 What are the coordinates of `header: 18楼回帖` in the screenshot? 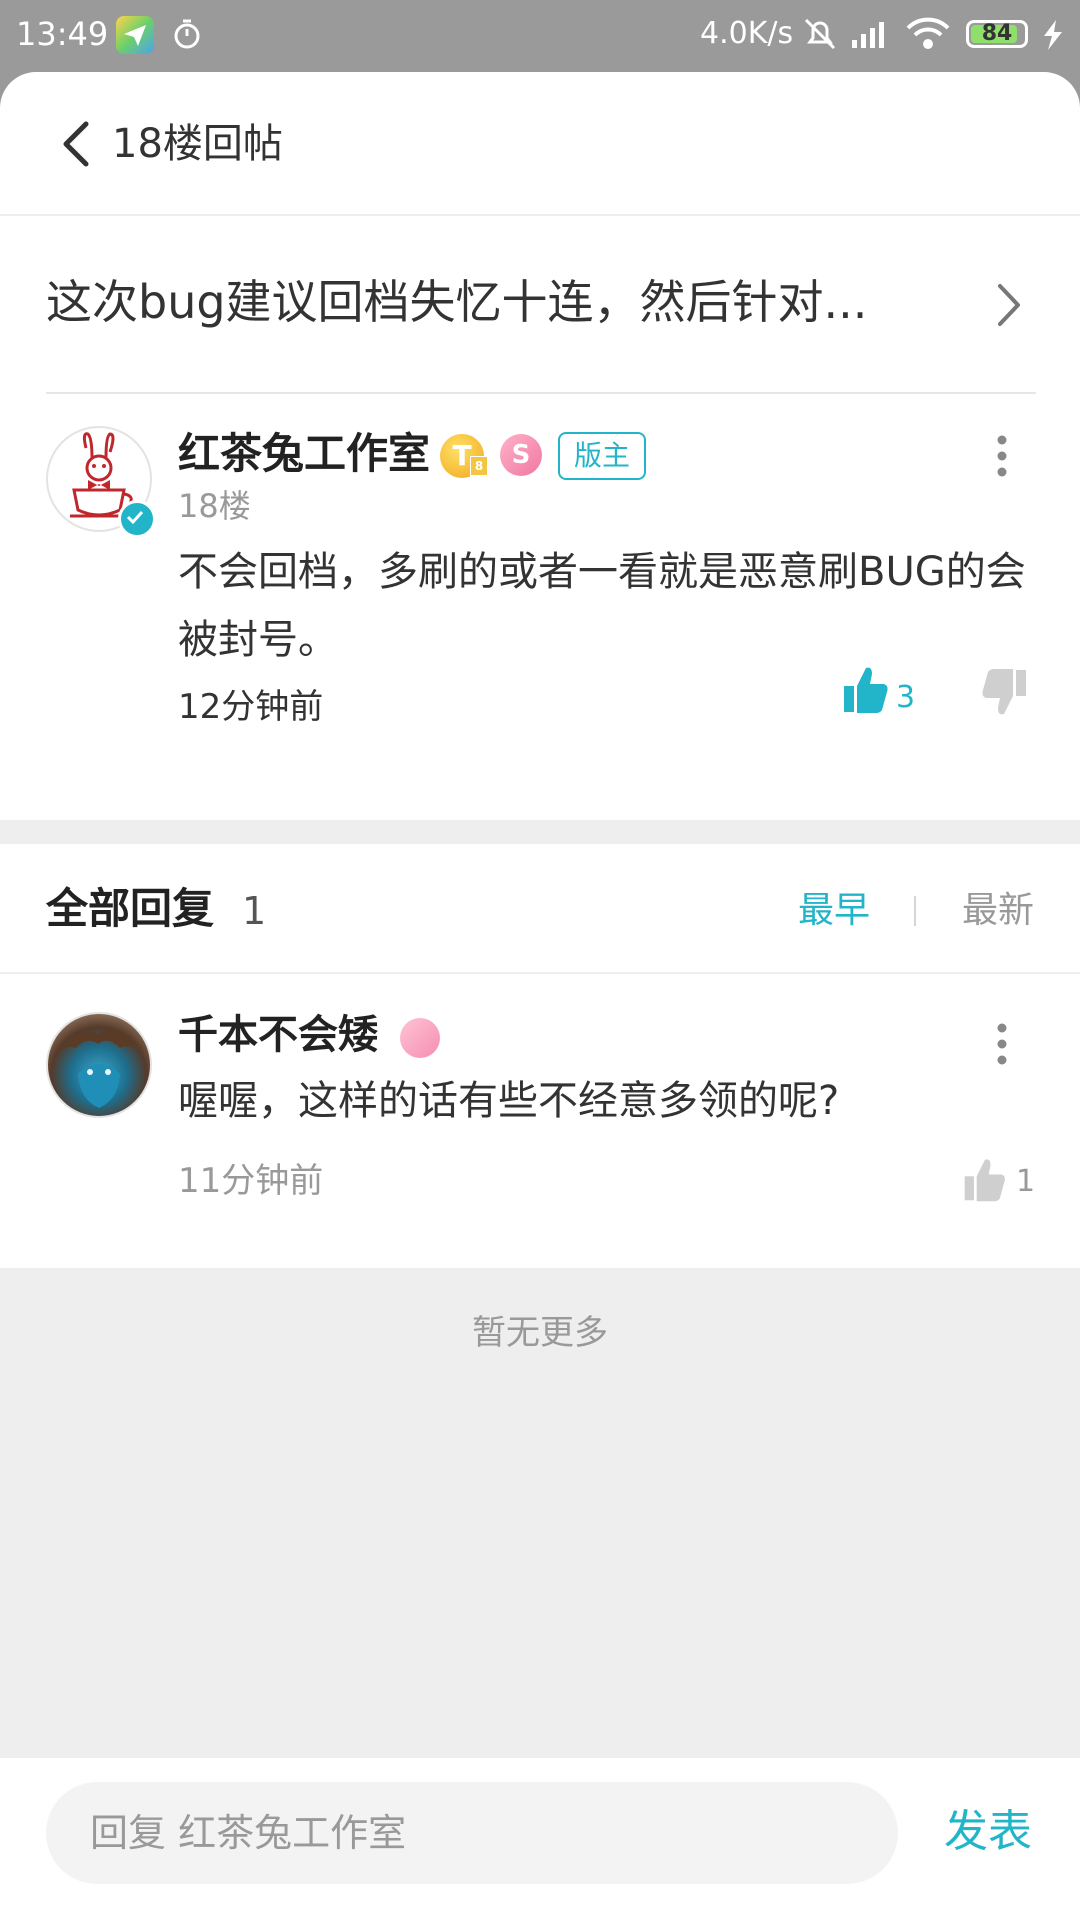 It's located at (540, 144).